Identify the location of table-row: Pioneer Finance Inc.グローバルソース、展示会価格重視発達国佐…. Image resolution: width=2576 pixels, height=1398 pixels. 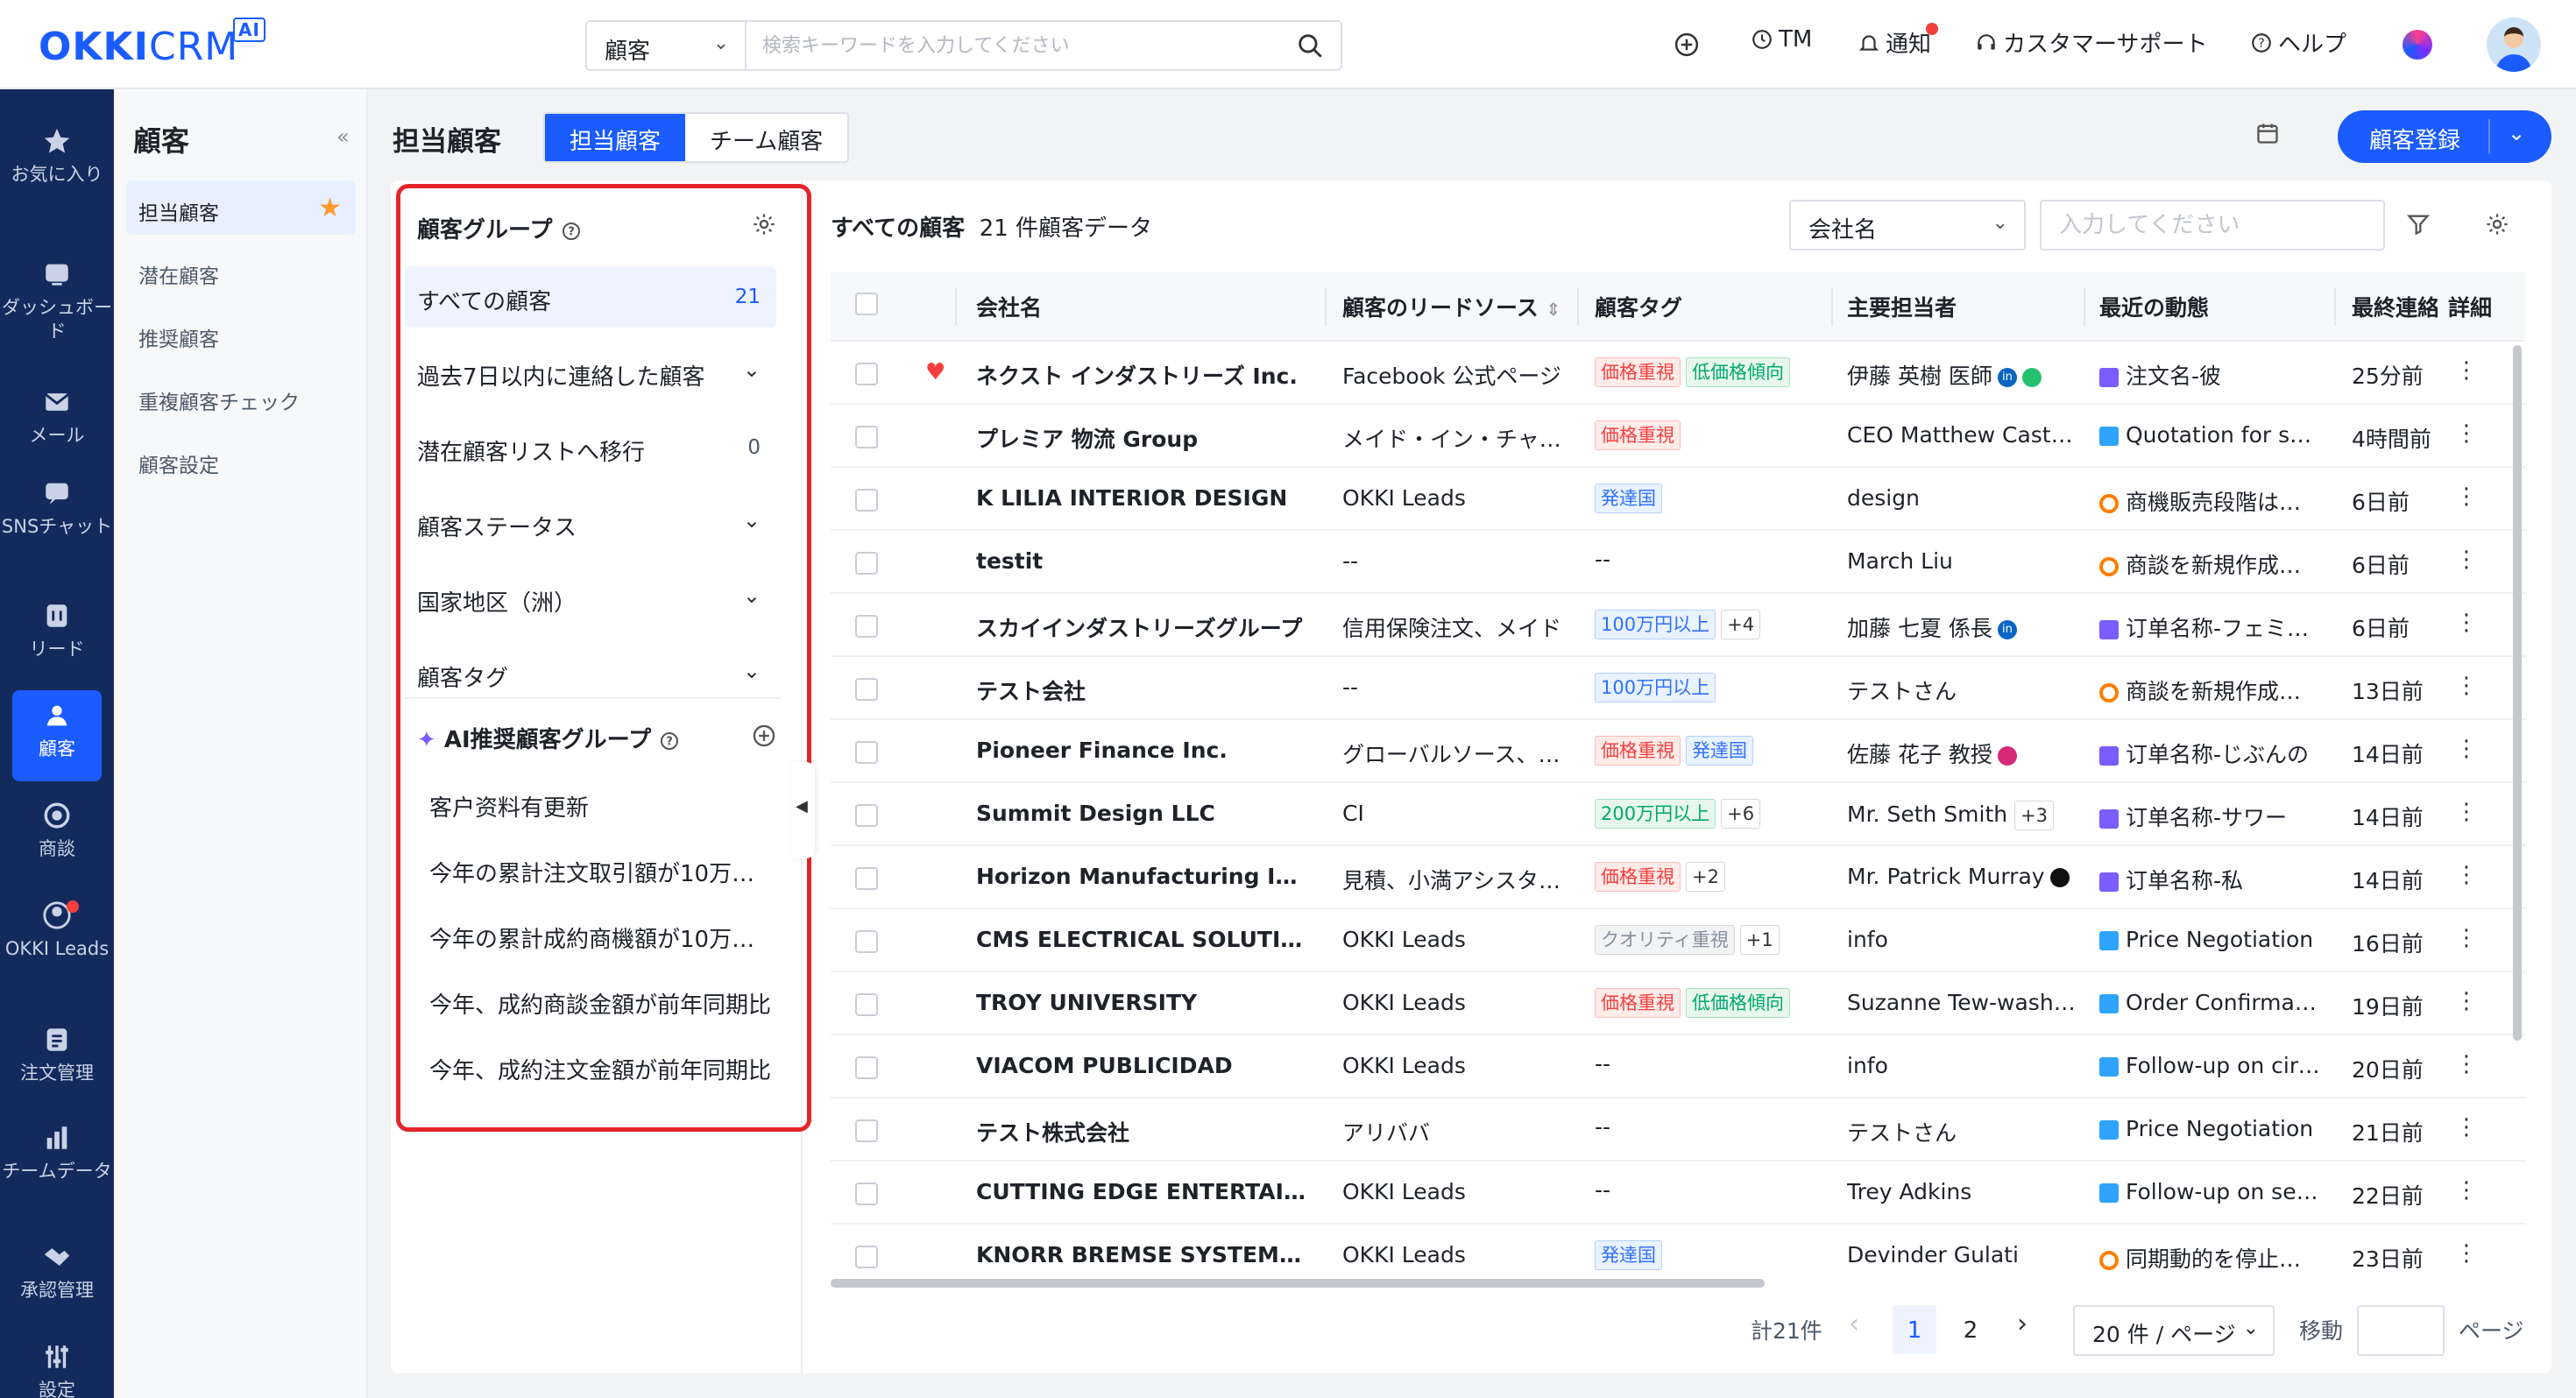
(1678, 751).